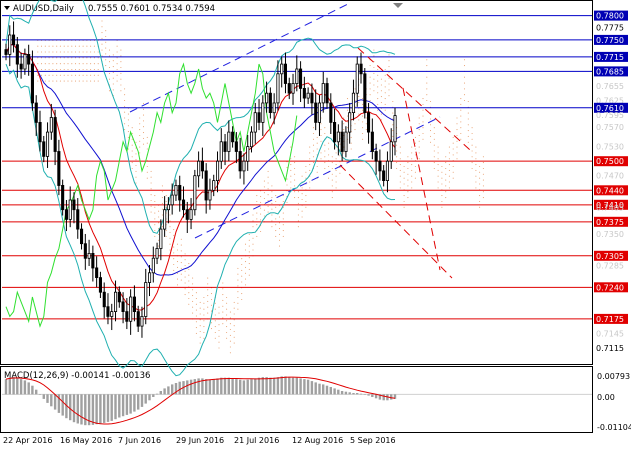 This screenshot has height=449, width=631. I want to click on price-tag-label: 0.7470, so click(610, 176).